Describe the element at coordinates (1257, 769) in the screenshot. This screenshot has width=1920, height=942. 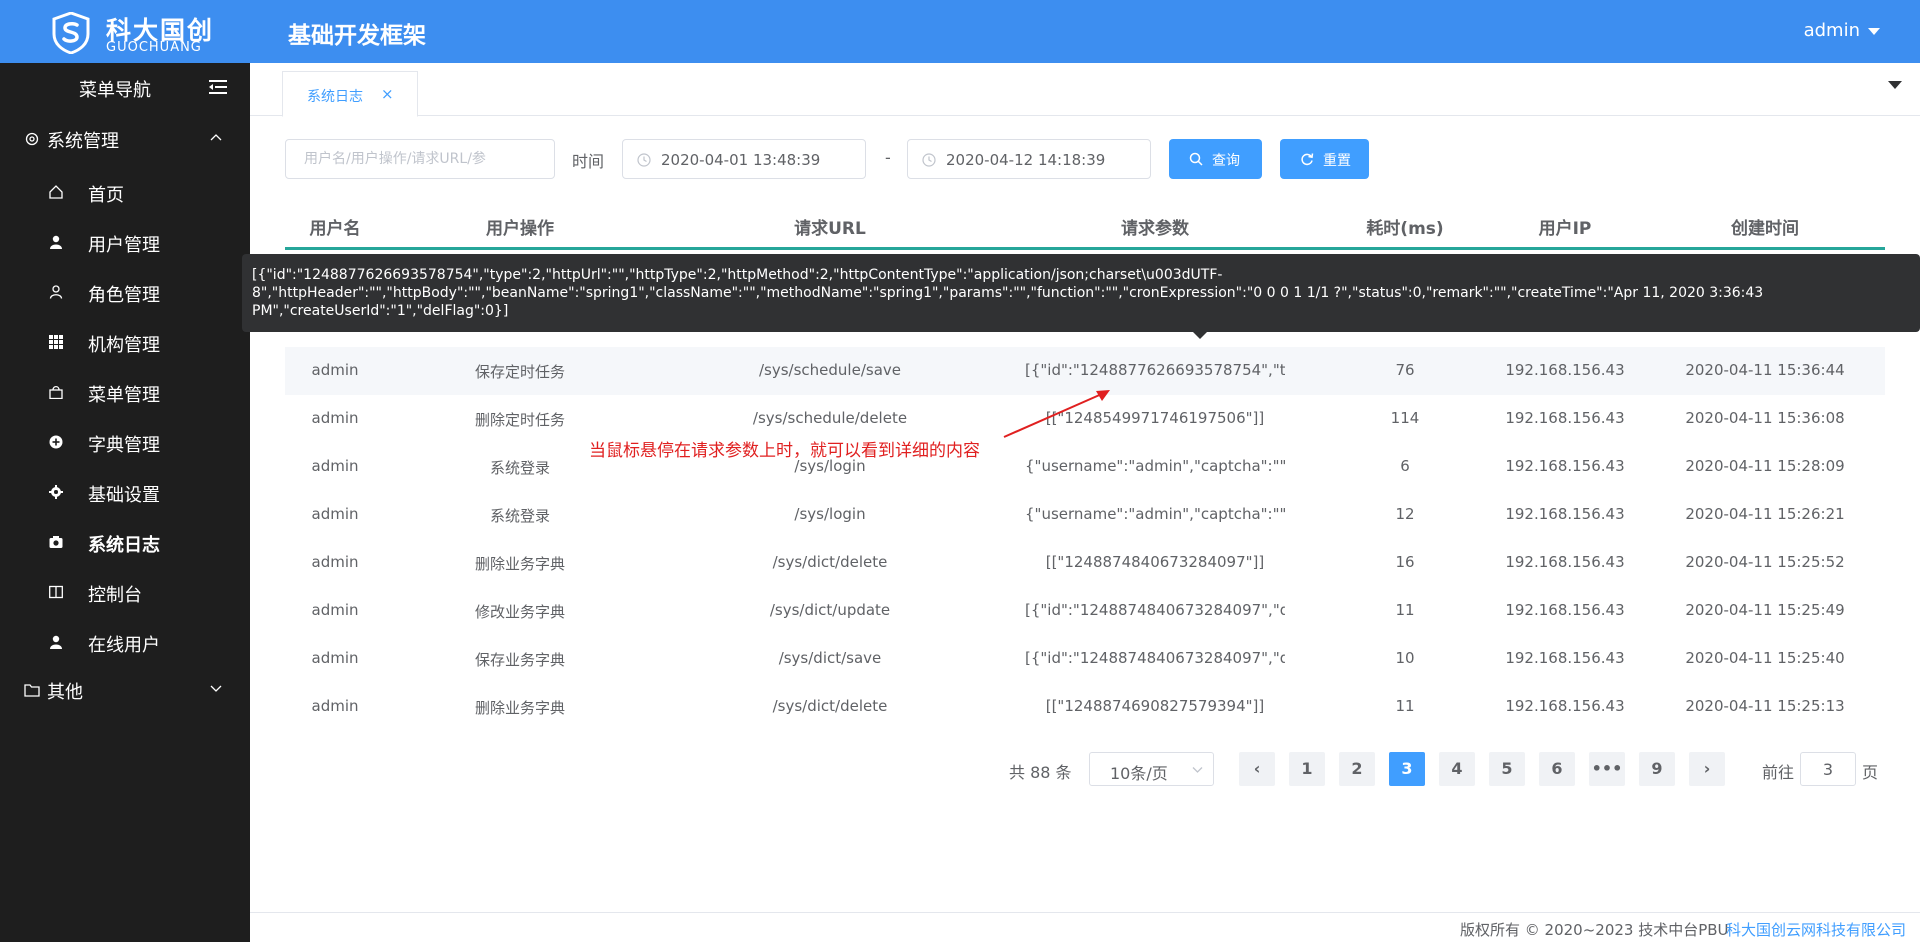
I see `prev-page-button: ‹` at that location.